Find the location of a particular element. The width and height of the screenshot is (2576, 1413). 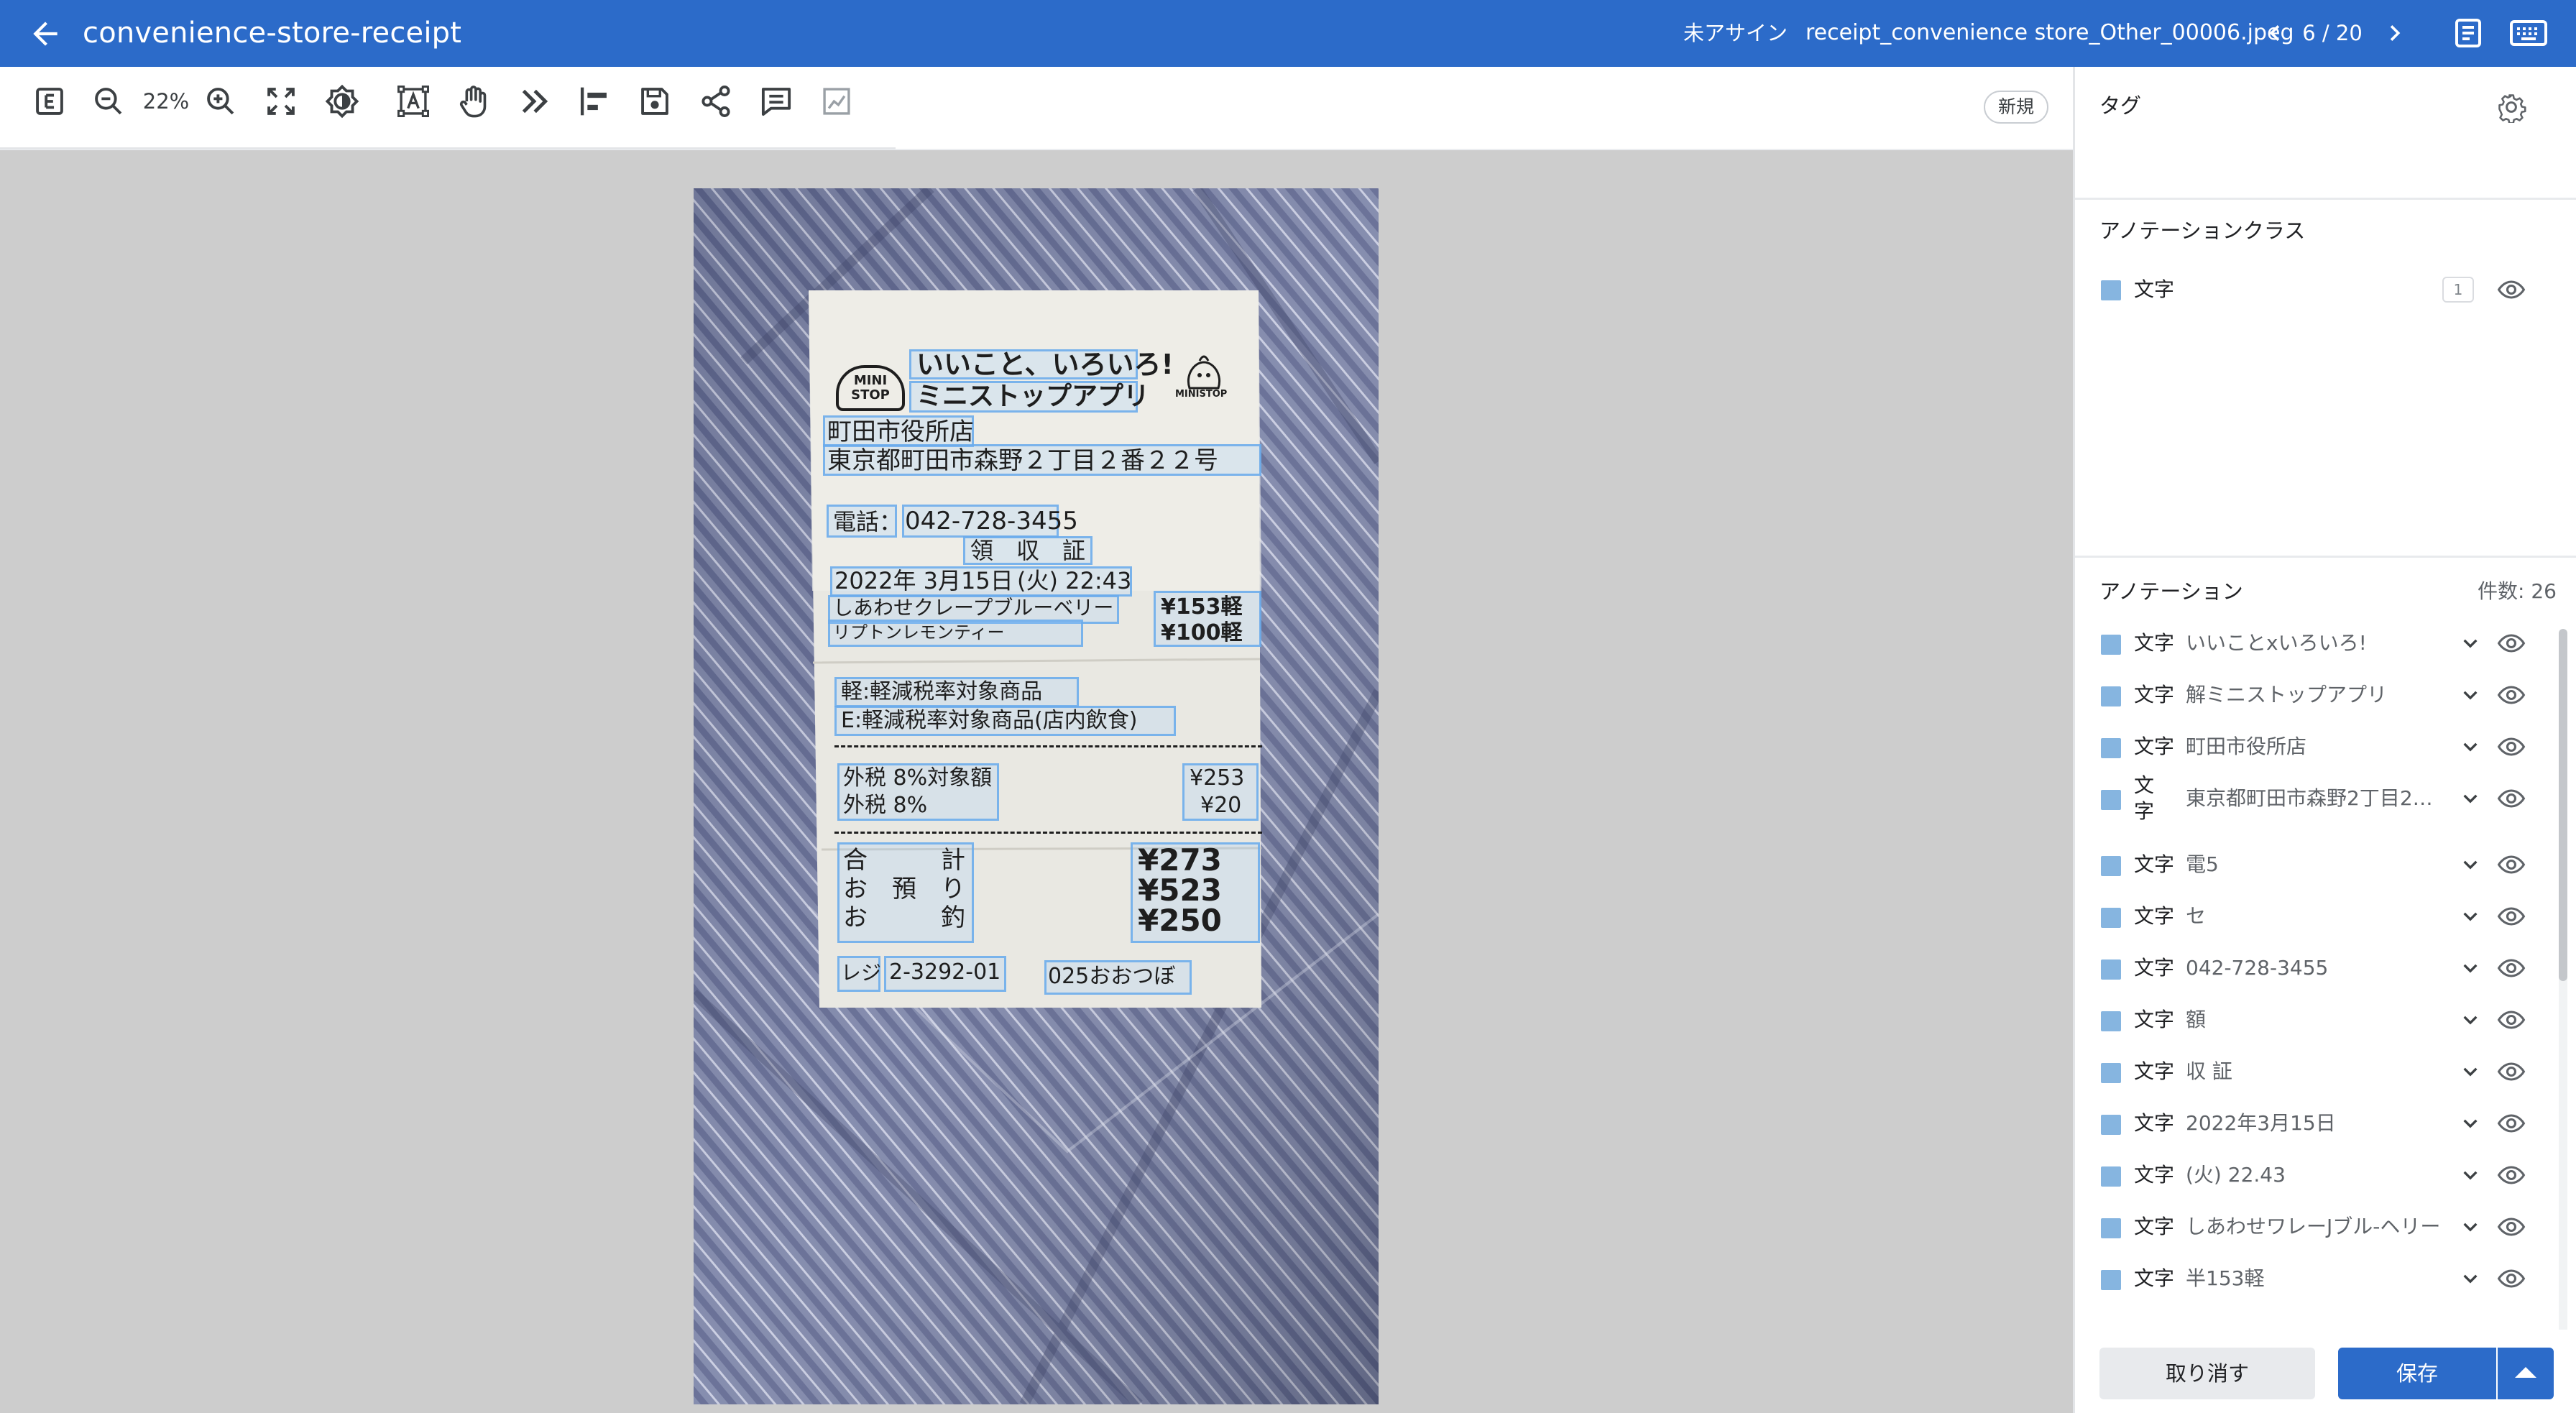

annotation-item: 文字収 証 is located at coordinates (2312, 1072).